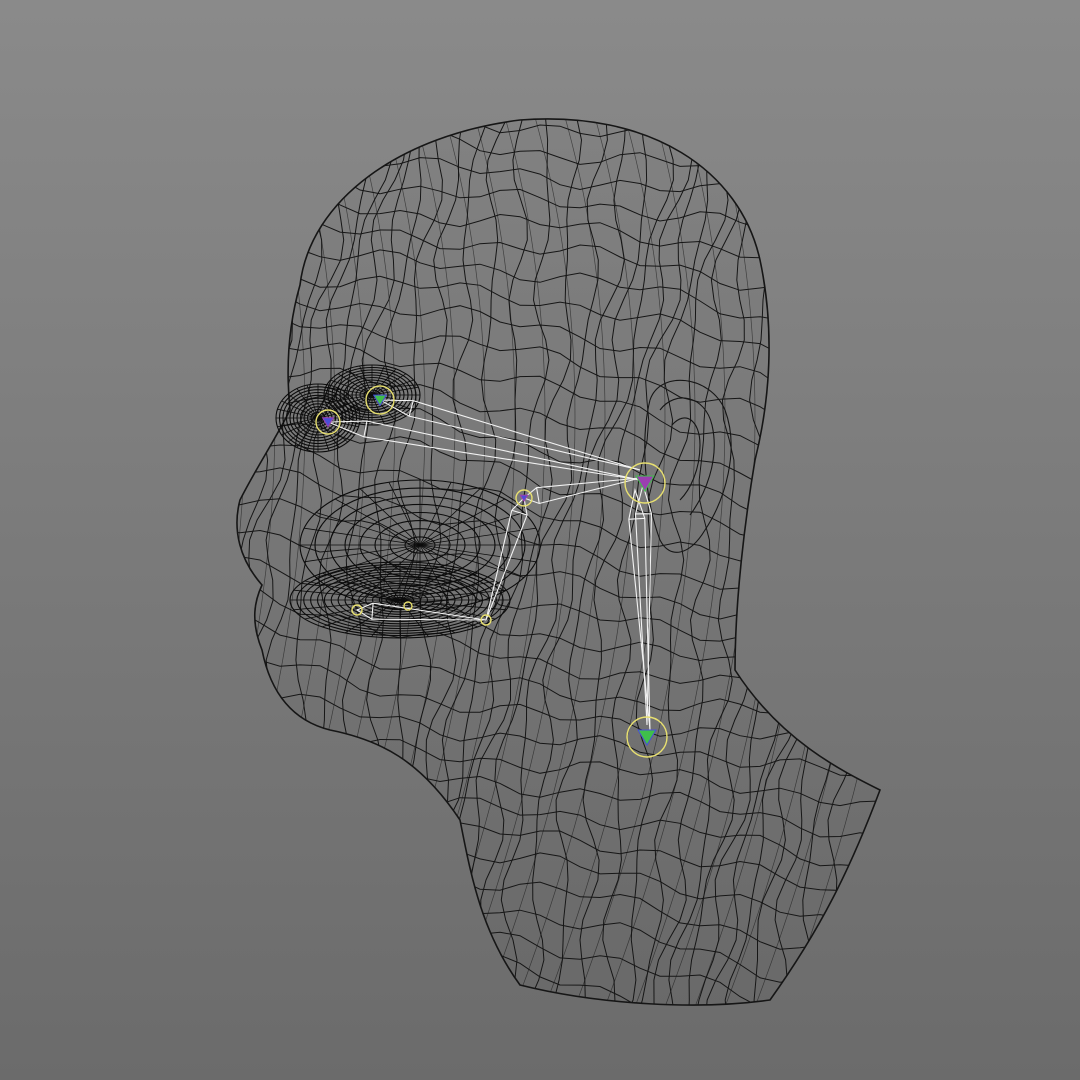 The image size is (1080, 1080). I want to click on mouth-cavity-mesh, so click(400, 600).